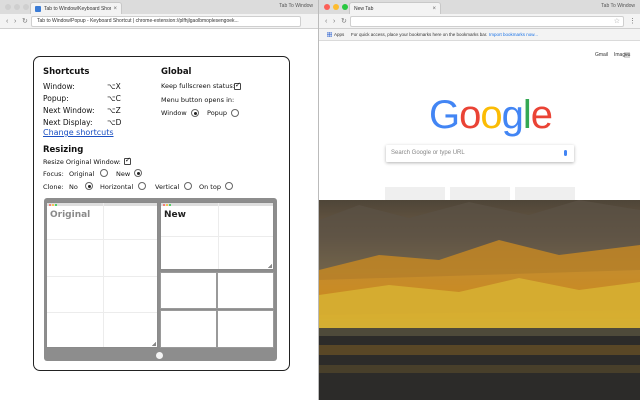 This screenshot has height=400, width=640. Describe the element at coordinates (78, 132) in the screenshot. I see `change-shortcuts-link: Change shortcuts` at that location.